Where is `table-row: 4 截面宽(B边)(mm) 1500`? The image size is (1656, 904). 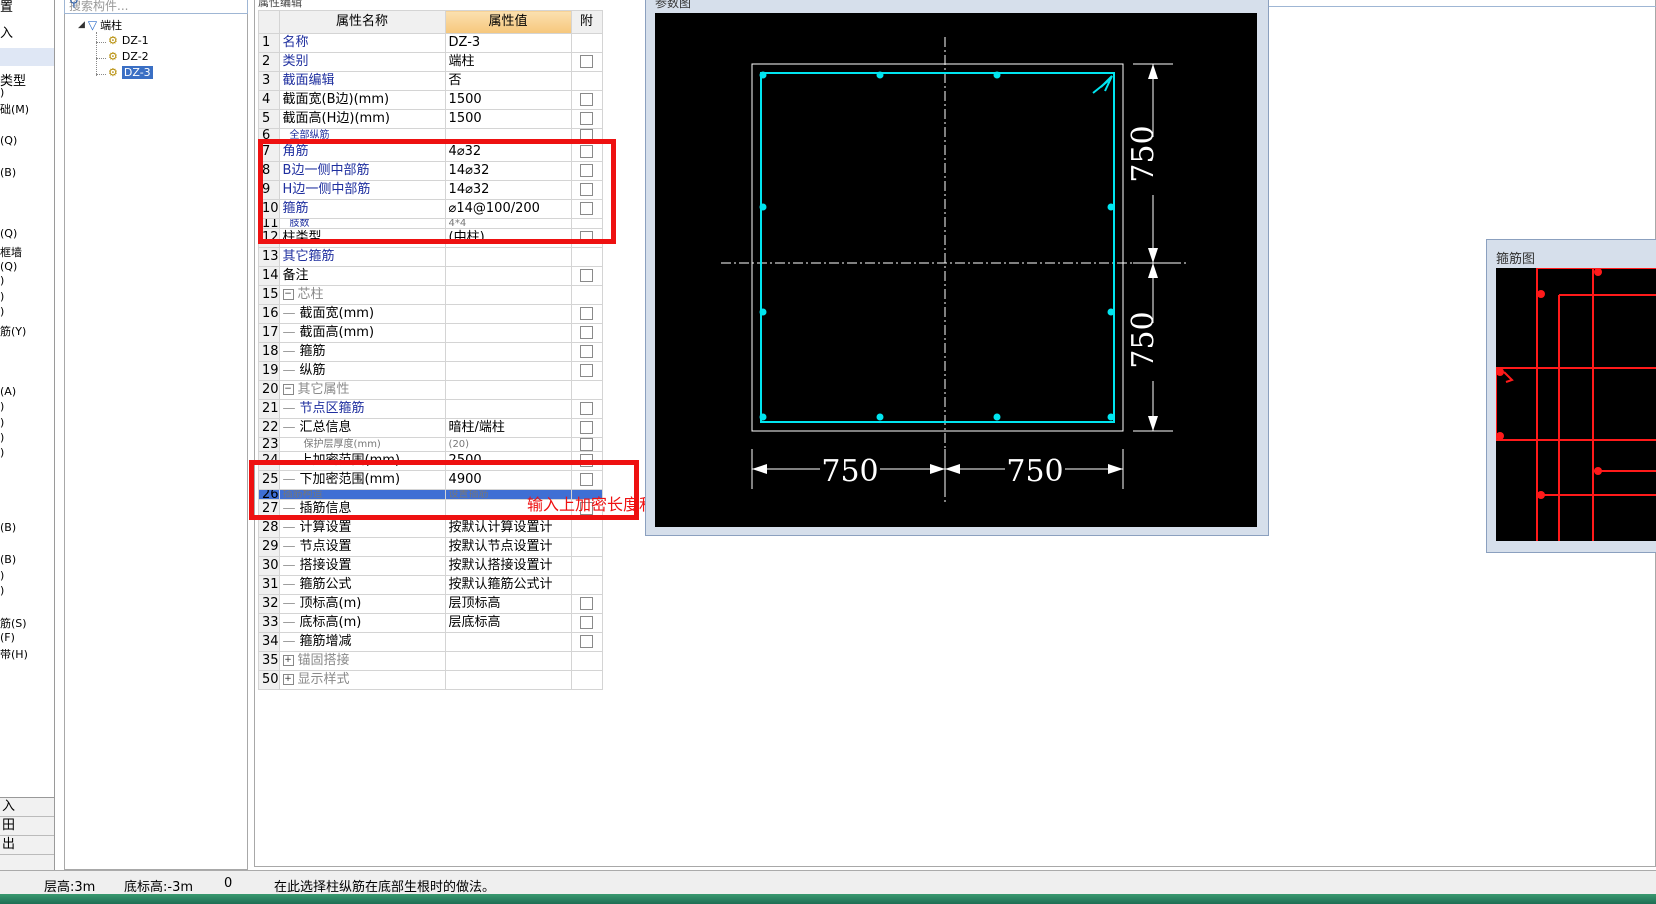 table-row: 4 截面宽(B边)(mm) 1500 is located at coordinates (430, 100).